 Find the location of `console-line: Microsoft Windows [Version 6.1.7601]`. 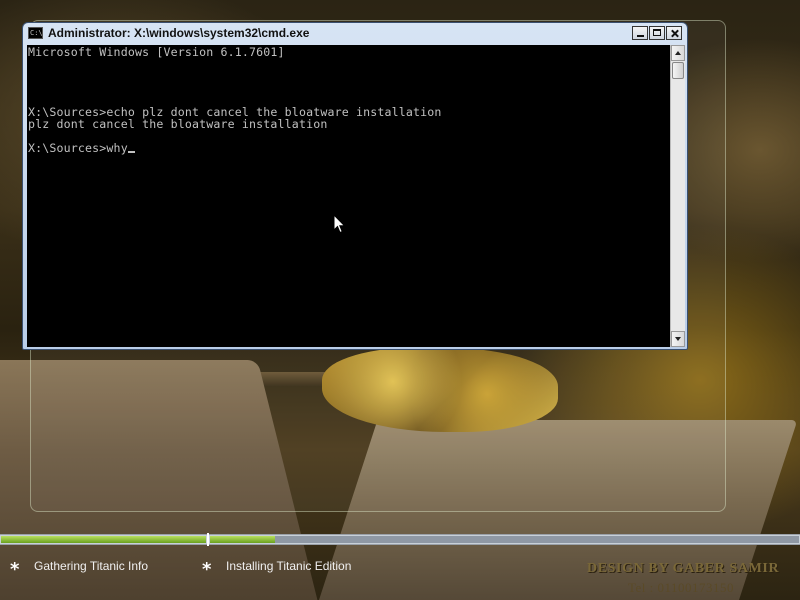

console-line: Microsoft Windows [Version 6.1.7601] is located at coordinates (156, 52).